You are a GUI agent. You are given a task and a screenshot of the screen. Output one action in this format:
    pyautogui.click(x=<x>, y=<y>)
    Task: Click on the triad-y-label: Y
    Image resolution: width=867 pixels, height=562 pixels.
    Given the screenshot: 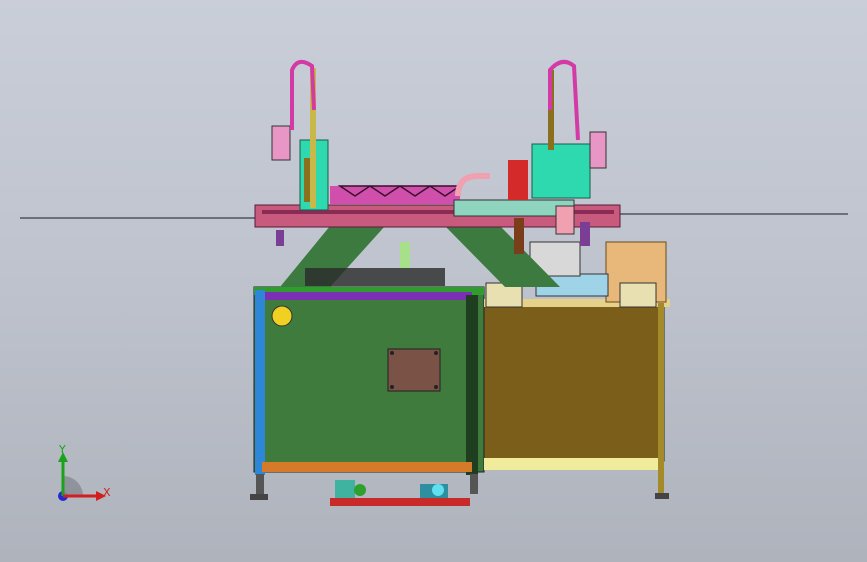 What is the action you would take?
    pyautogui.click(x=62, y=449)
    